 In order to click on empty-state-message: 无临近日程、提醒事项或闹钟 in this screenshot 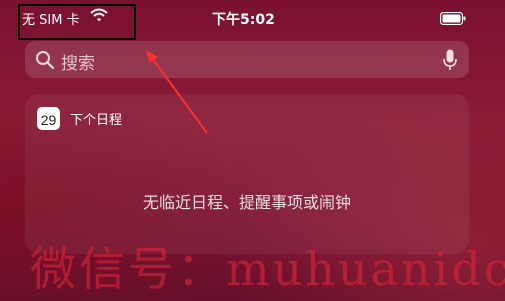, I will do `click(246, 202)`.